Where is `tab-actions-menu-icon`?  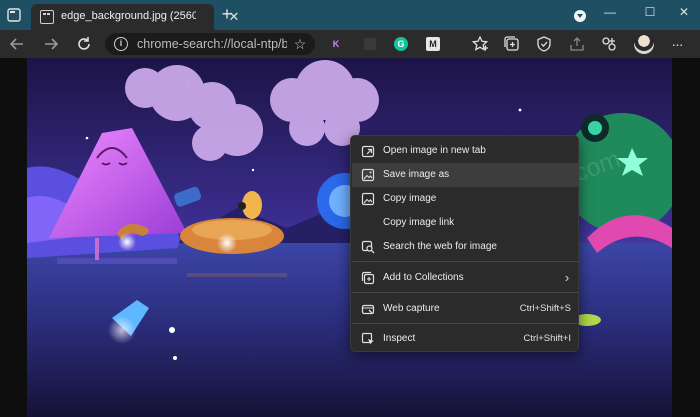 tab-actions-menu-icon is located at coordinates (14, 15).